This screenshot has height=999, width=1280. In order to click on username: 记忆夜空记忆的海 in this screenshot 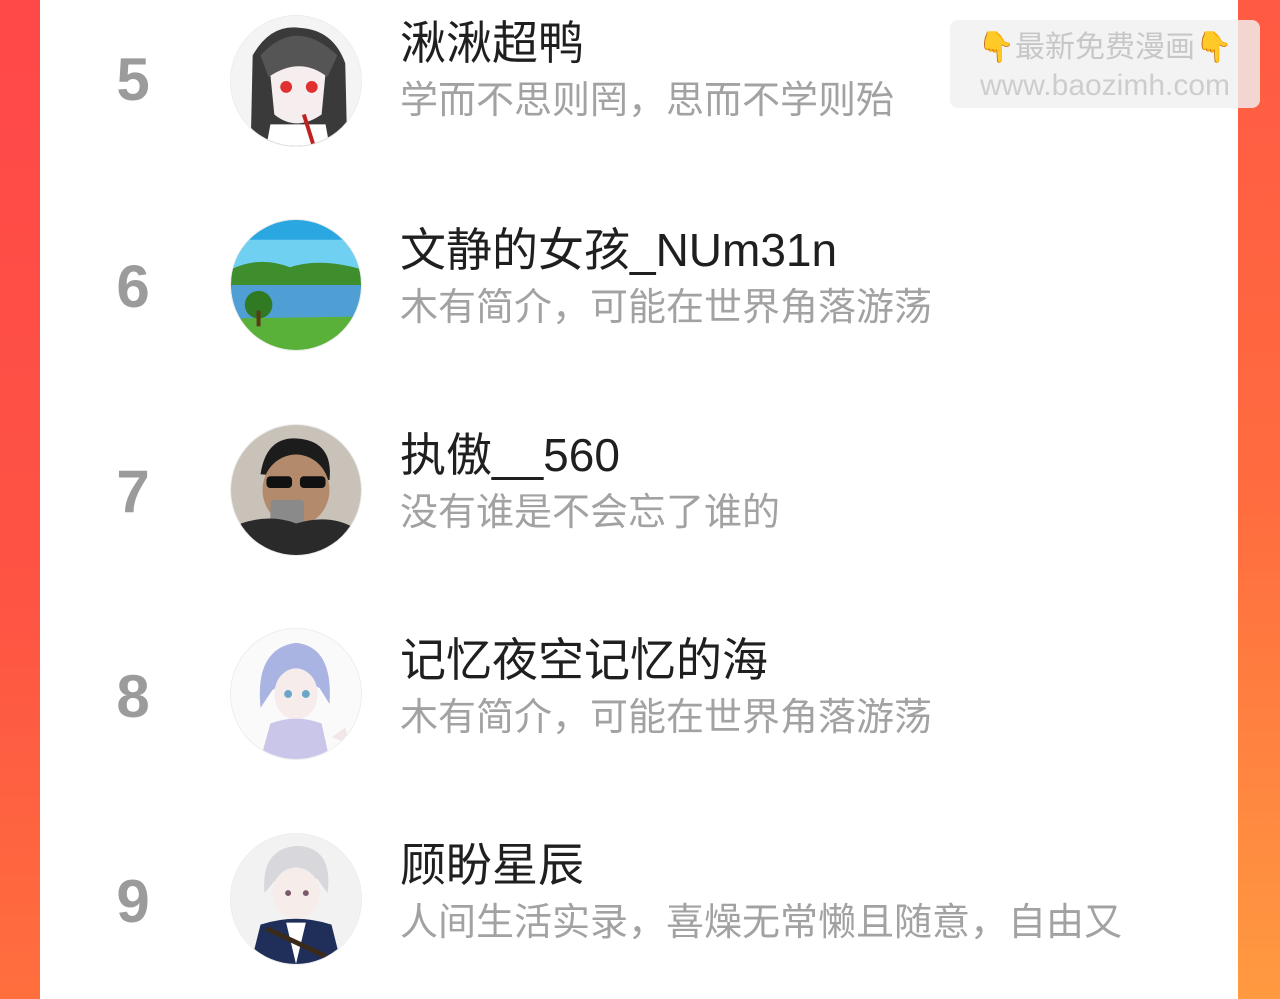, I will do `click(584, 660)`.